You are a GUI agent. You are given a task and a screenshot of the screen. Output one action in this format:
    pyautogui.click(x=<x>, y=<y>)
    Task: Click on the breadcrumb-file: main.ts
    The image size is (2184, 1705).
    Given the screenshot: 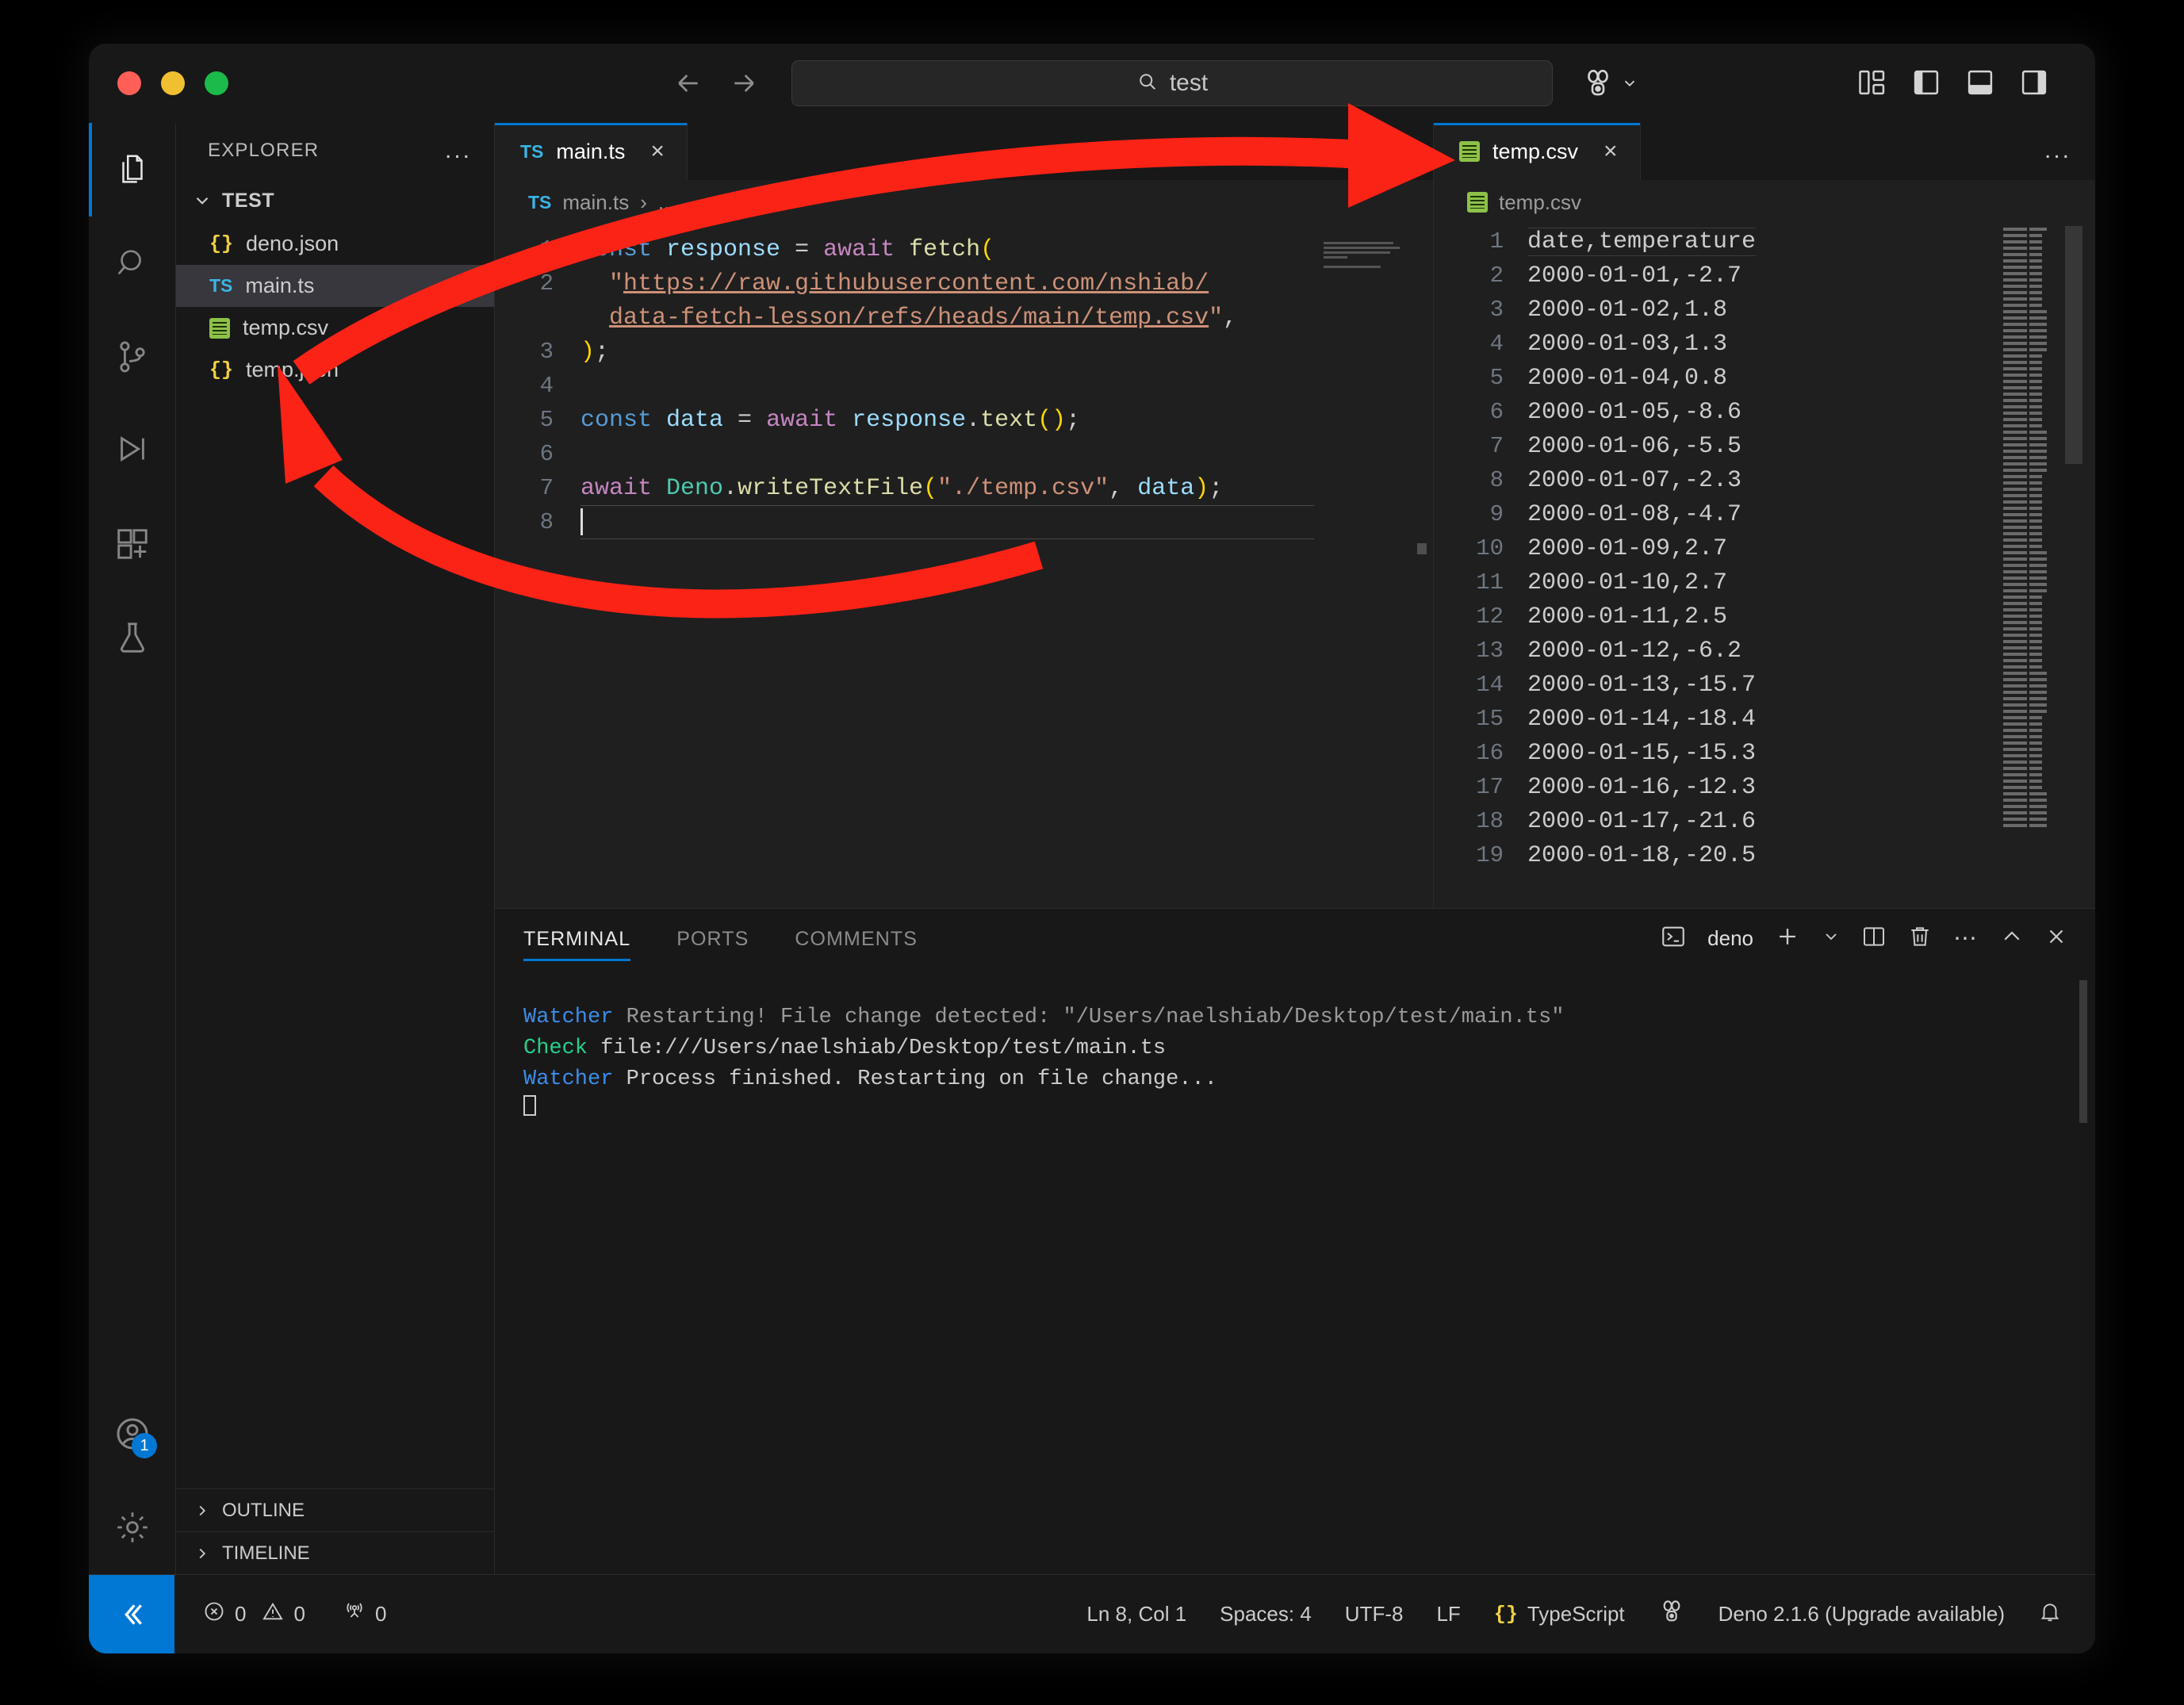 What is the action you would take?
    pyautogui.click(x=596, y=202)
    